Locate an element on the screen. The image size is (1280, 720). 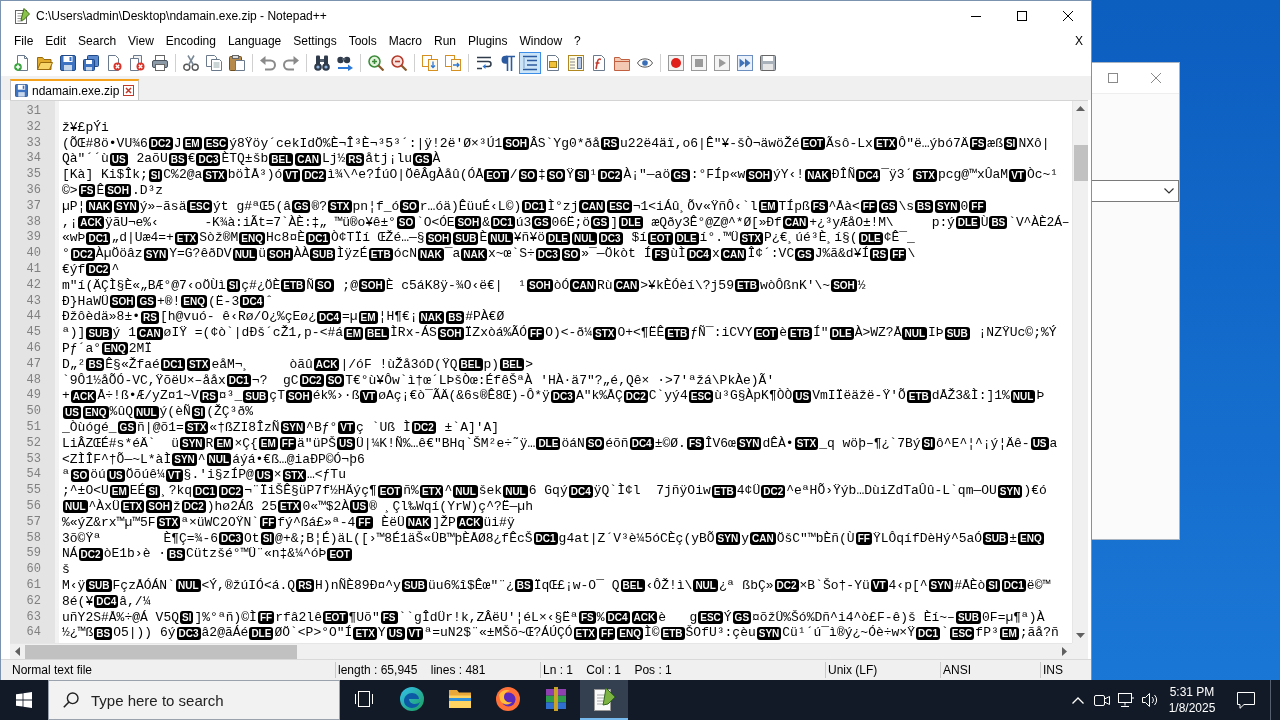
menu-item: Macro is located at coordinates (405, 40).